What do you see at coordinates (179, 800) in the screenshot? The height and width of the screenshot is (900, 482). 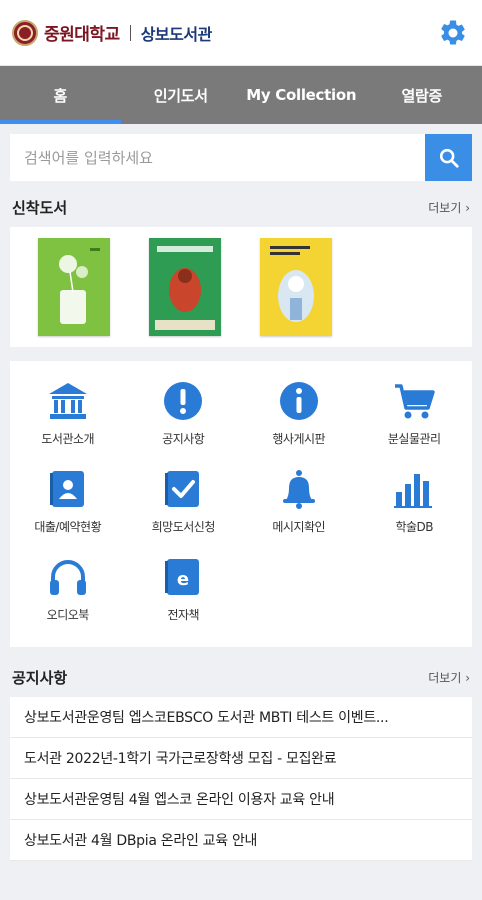 I see `notice-title: 상보도서관운영팀 4월 엡스코 온라인 이용자 교육 안내` at bounding box center [179, 800].